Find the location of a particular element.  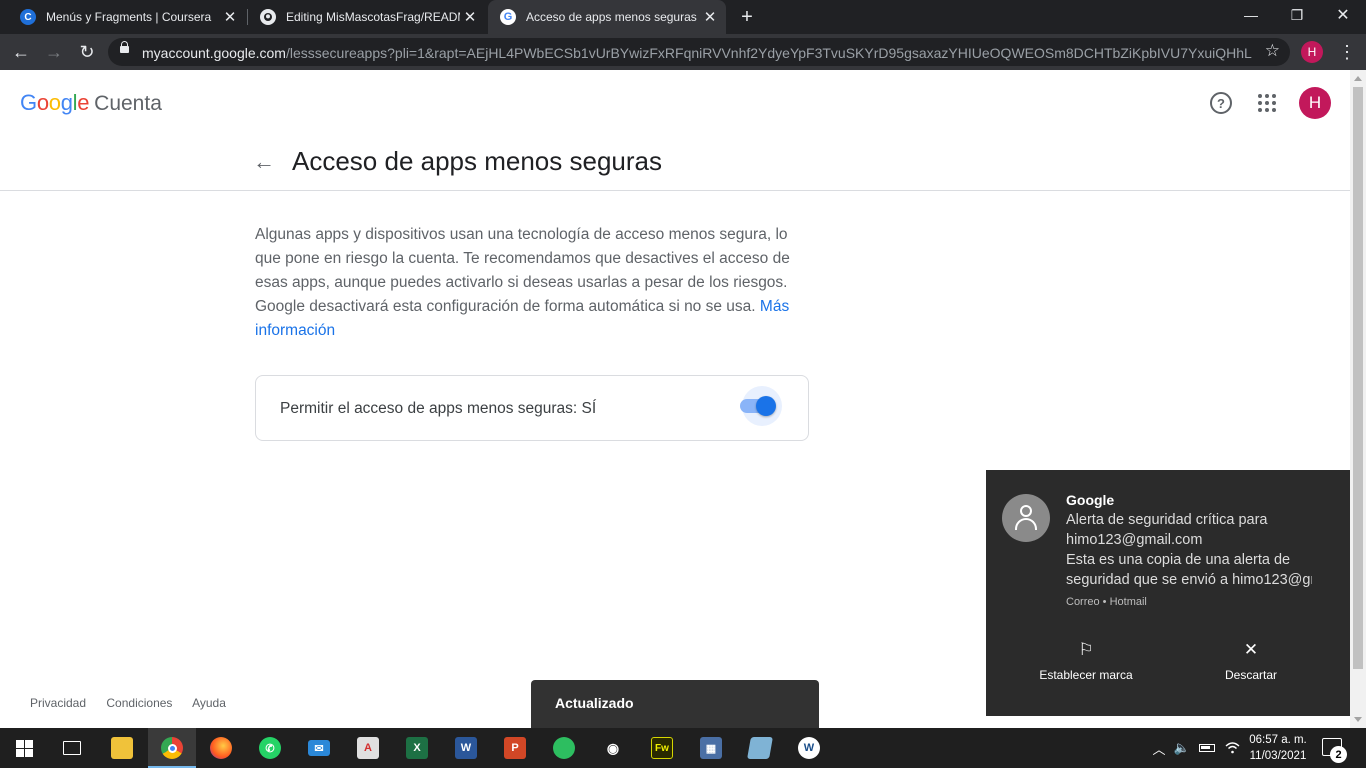

taskbar-file-explorer is located at coordinates (122, 748).